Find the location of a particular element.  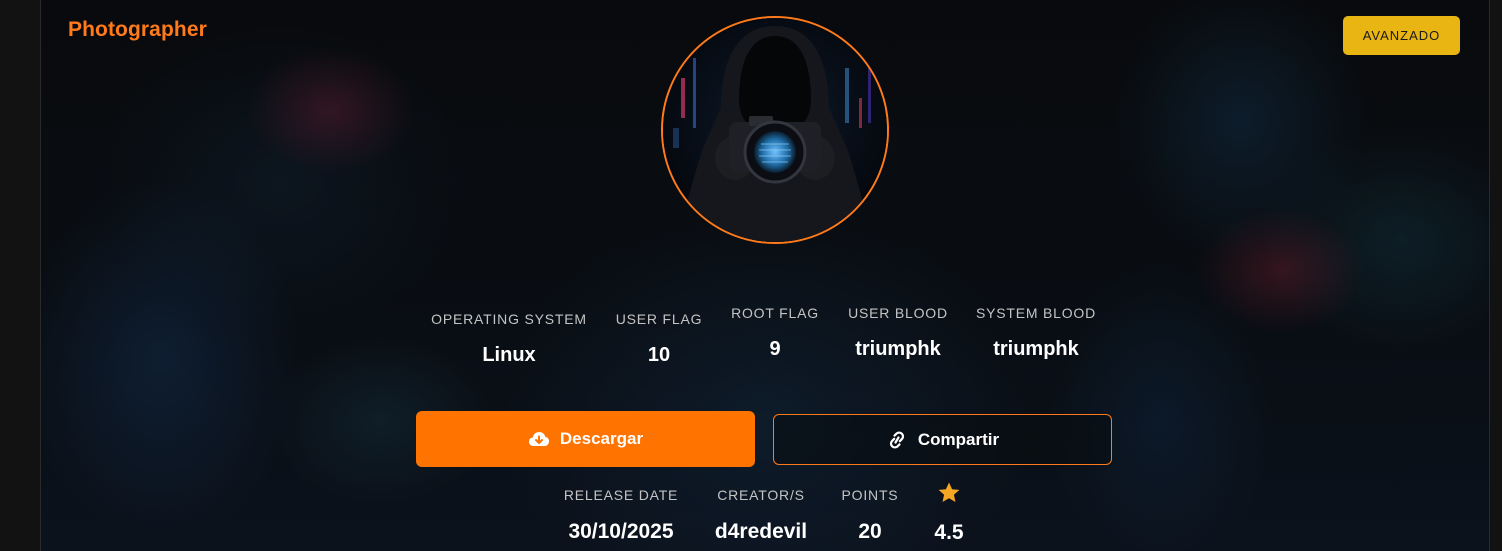

difficulty-badge: AVANZADO is located at coordinates (1401, 35).